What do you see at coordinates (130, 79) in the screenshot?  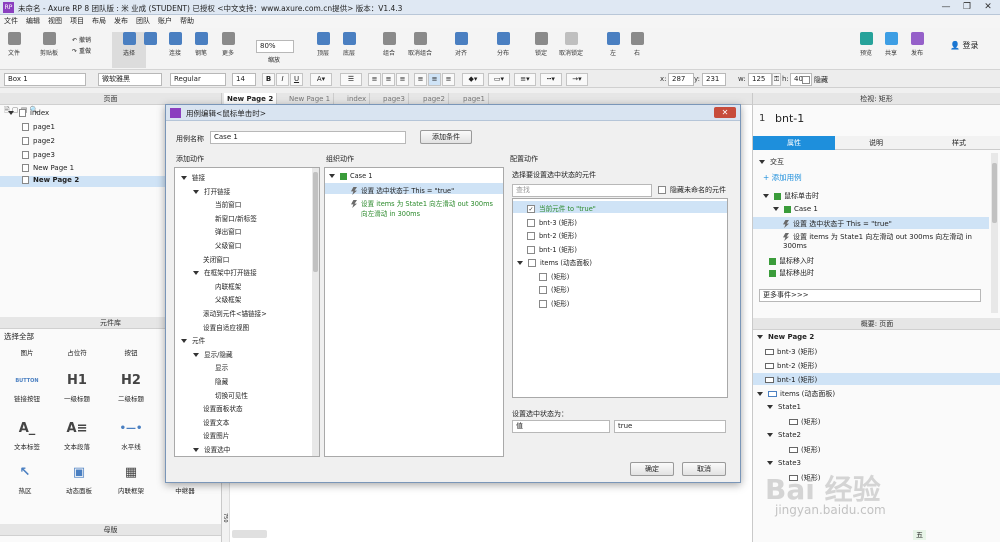 I see `font-select: 微软雅黑` at bounding box center [130, 79].